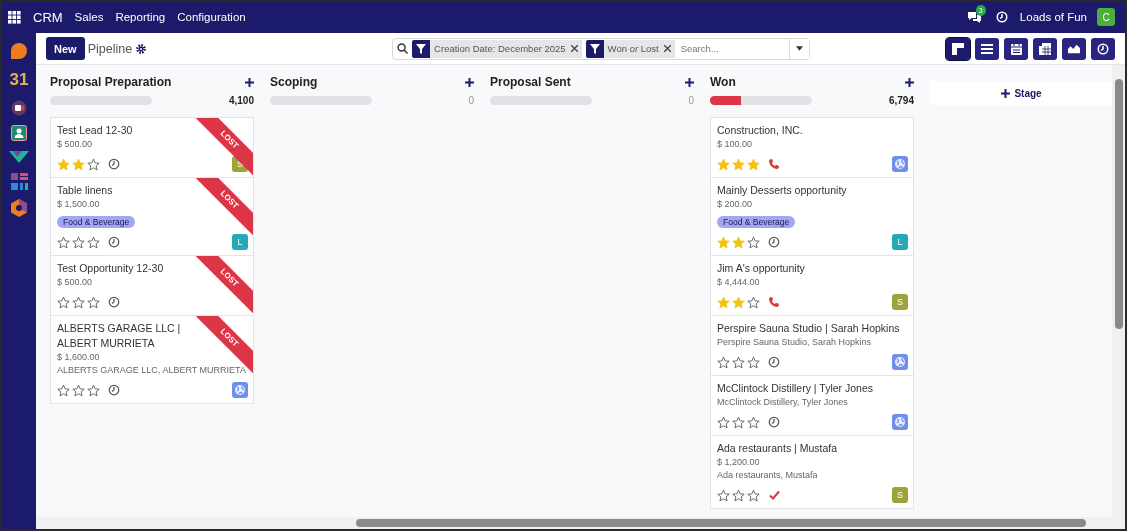 The image size is (1127, 531). Describe the element at coordinates (19, 108) in the screenshot. I see `record-icon` at that location.